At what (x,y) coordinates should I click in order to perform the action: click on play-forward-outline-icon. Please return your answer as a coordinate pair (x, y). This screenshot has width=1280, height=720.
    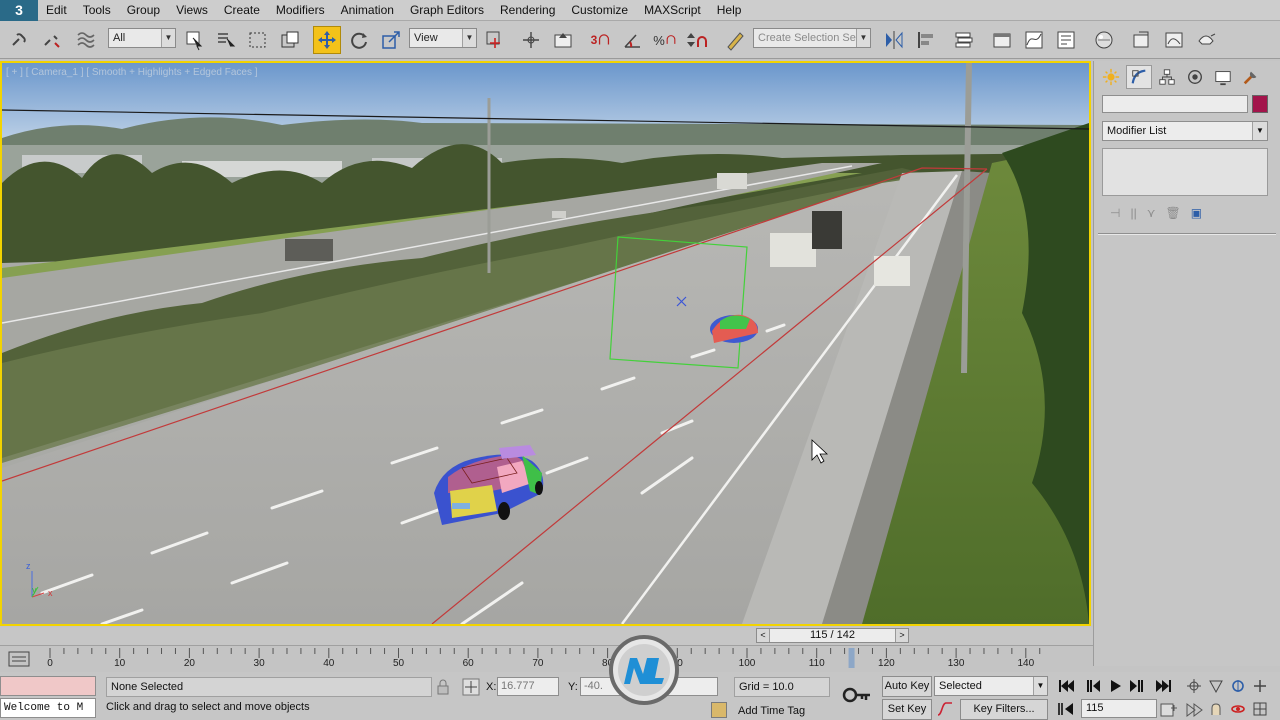
    Looking at the image, I should click on (1194, 710).